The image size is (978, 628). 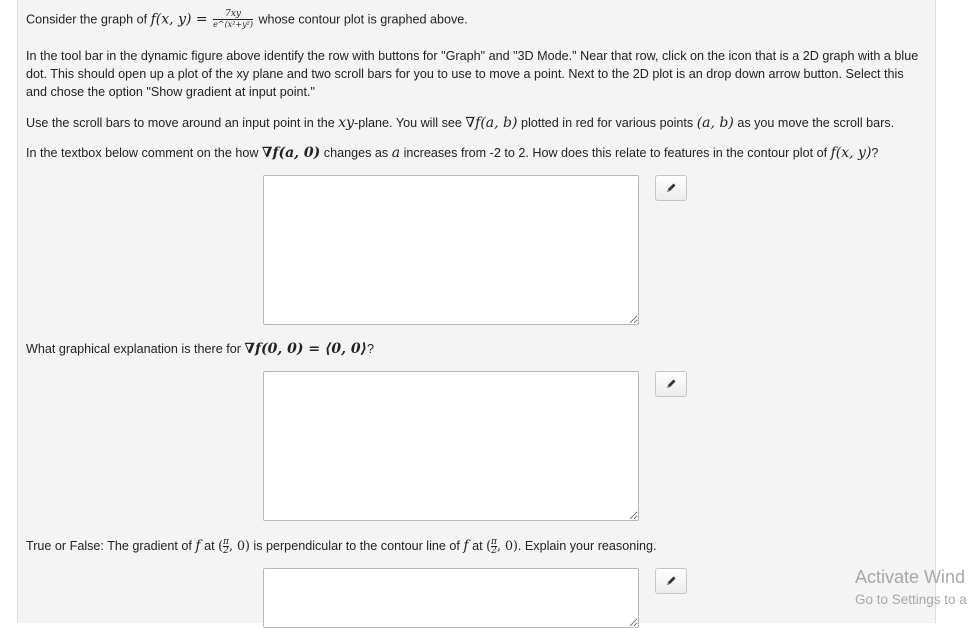 I want to click on answer-2-textarea, so click(x=451, y=446).